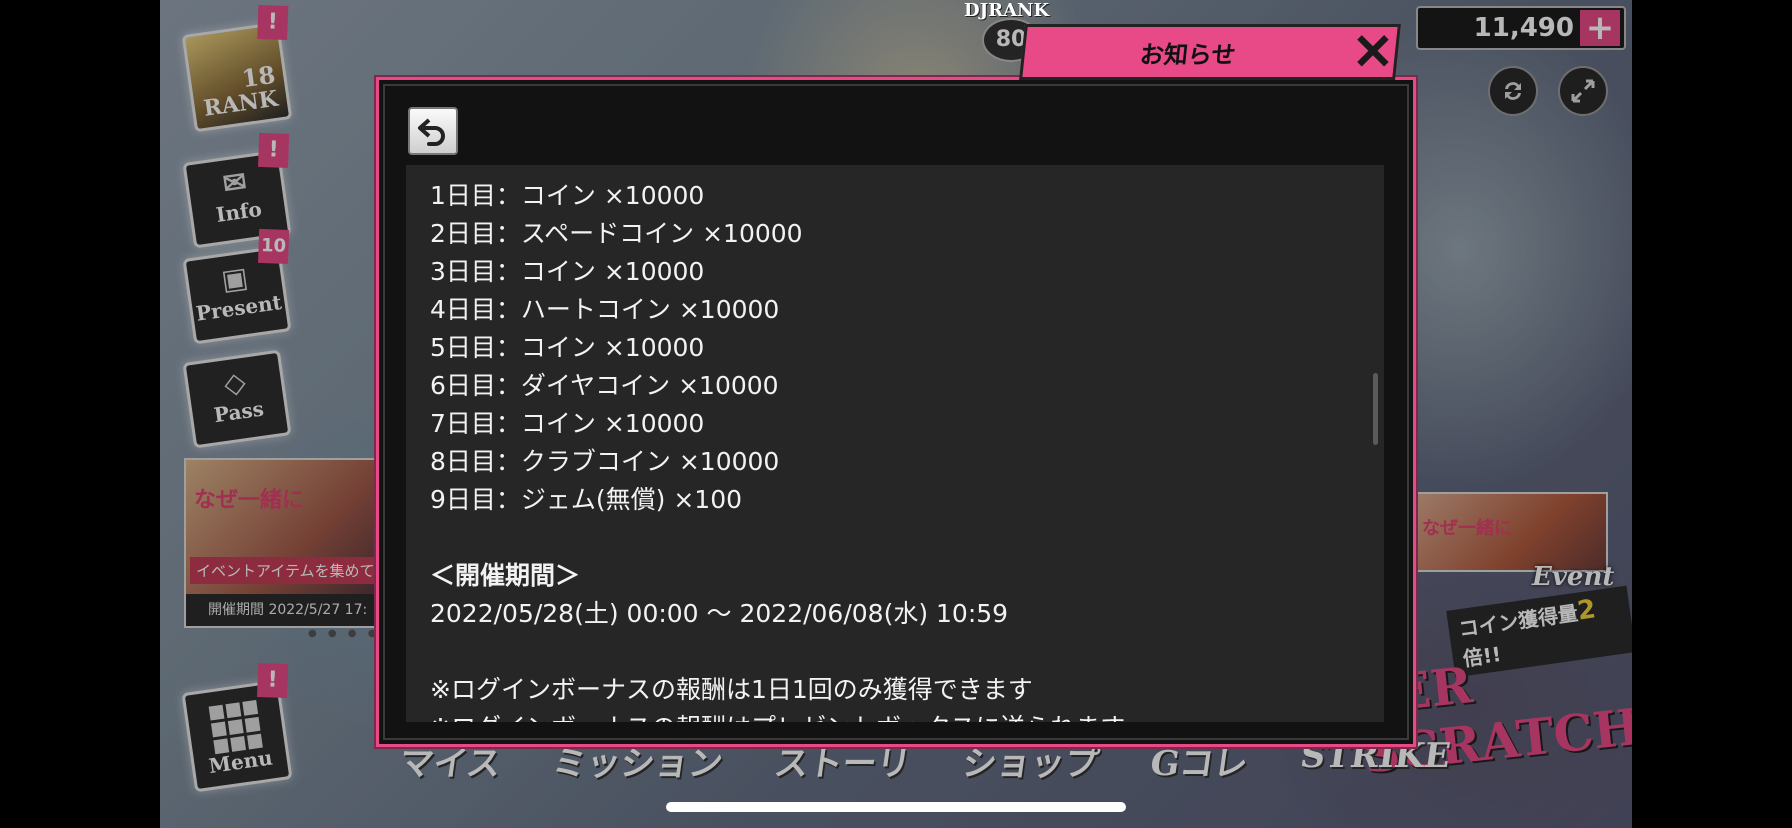 The image size is (1792, 828). What do you see at coordinates (605, 309) in the screenshot?
I see `reward-line-day4: 4日目：ハートコイン ×10000` at bounding box center [605, 309].